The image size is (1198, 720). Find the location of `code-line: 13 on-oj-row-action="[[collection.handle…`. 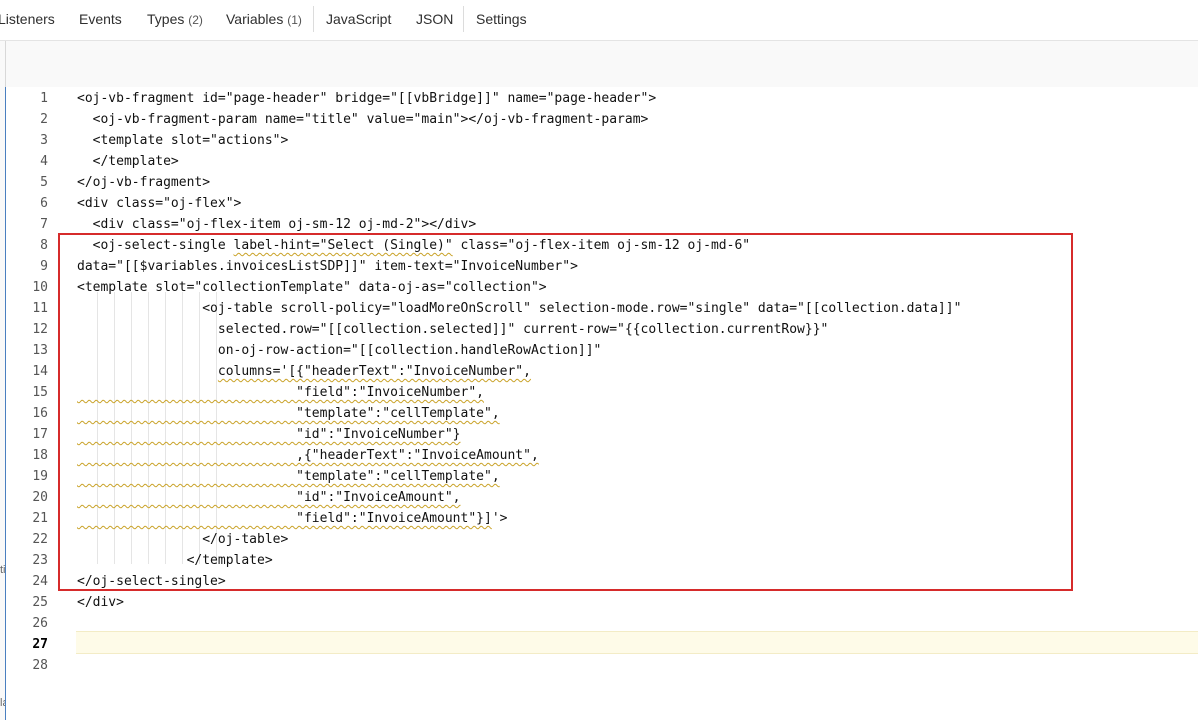

code-line: 13 on-oj-row-action="[[collection.handle… is located at coordinates (317, 350).